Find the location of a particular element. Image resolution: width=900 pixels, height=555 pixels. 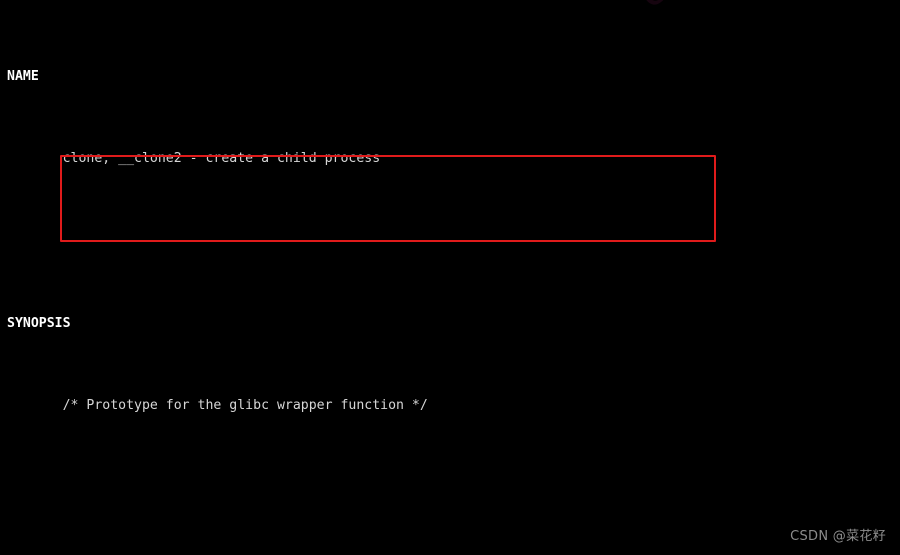

section-heading-name: NAME is located at coordinates (450, 77).